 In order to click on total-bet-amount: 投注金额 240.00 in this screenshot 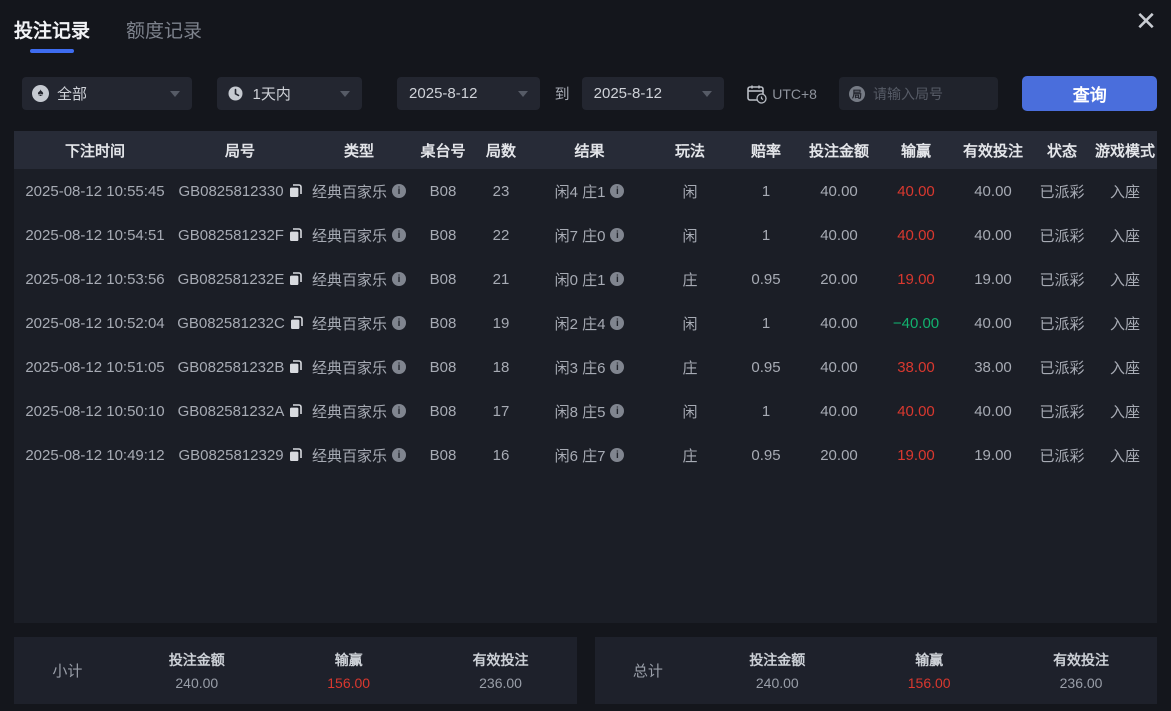, I will do `click(777, 671)`.